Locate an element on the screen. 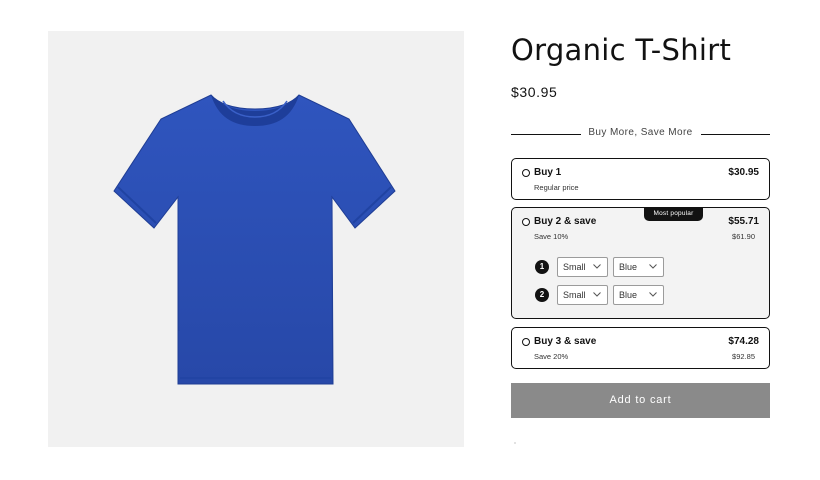  most-popular-badge: Most popular is located at coordinates (673, 214).